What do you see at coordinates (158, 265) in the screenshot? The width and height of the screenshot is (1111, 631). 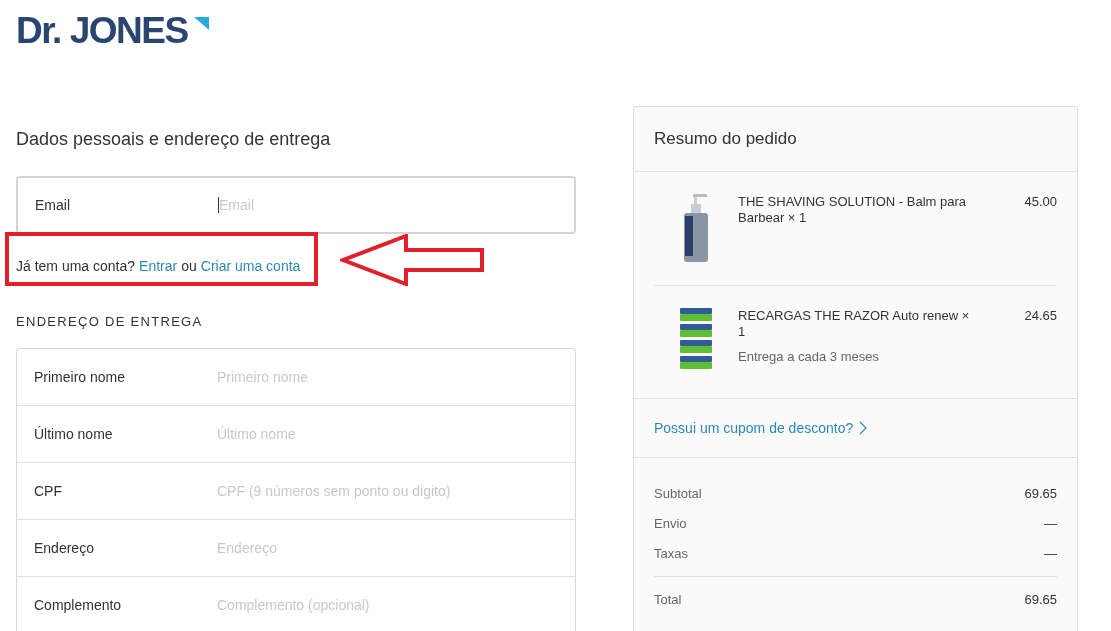 I see `login-link: Entrar` at bounding box center [158, 265].